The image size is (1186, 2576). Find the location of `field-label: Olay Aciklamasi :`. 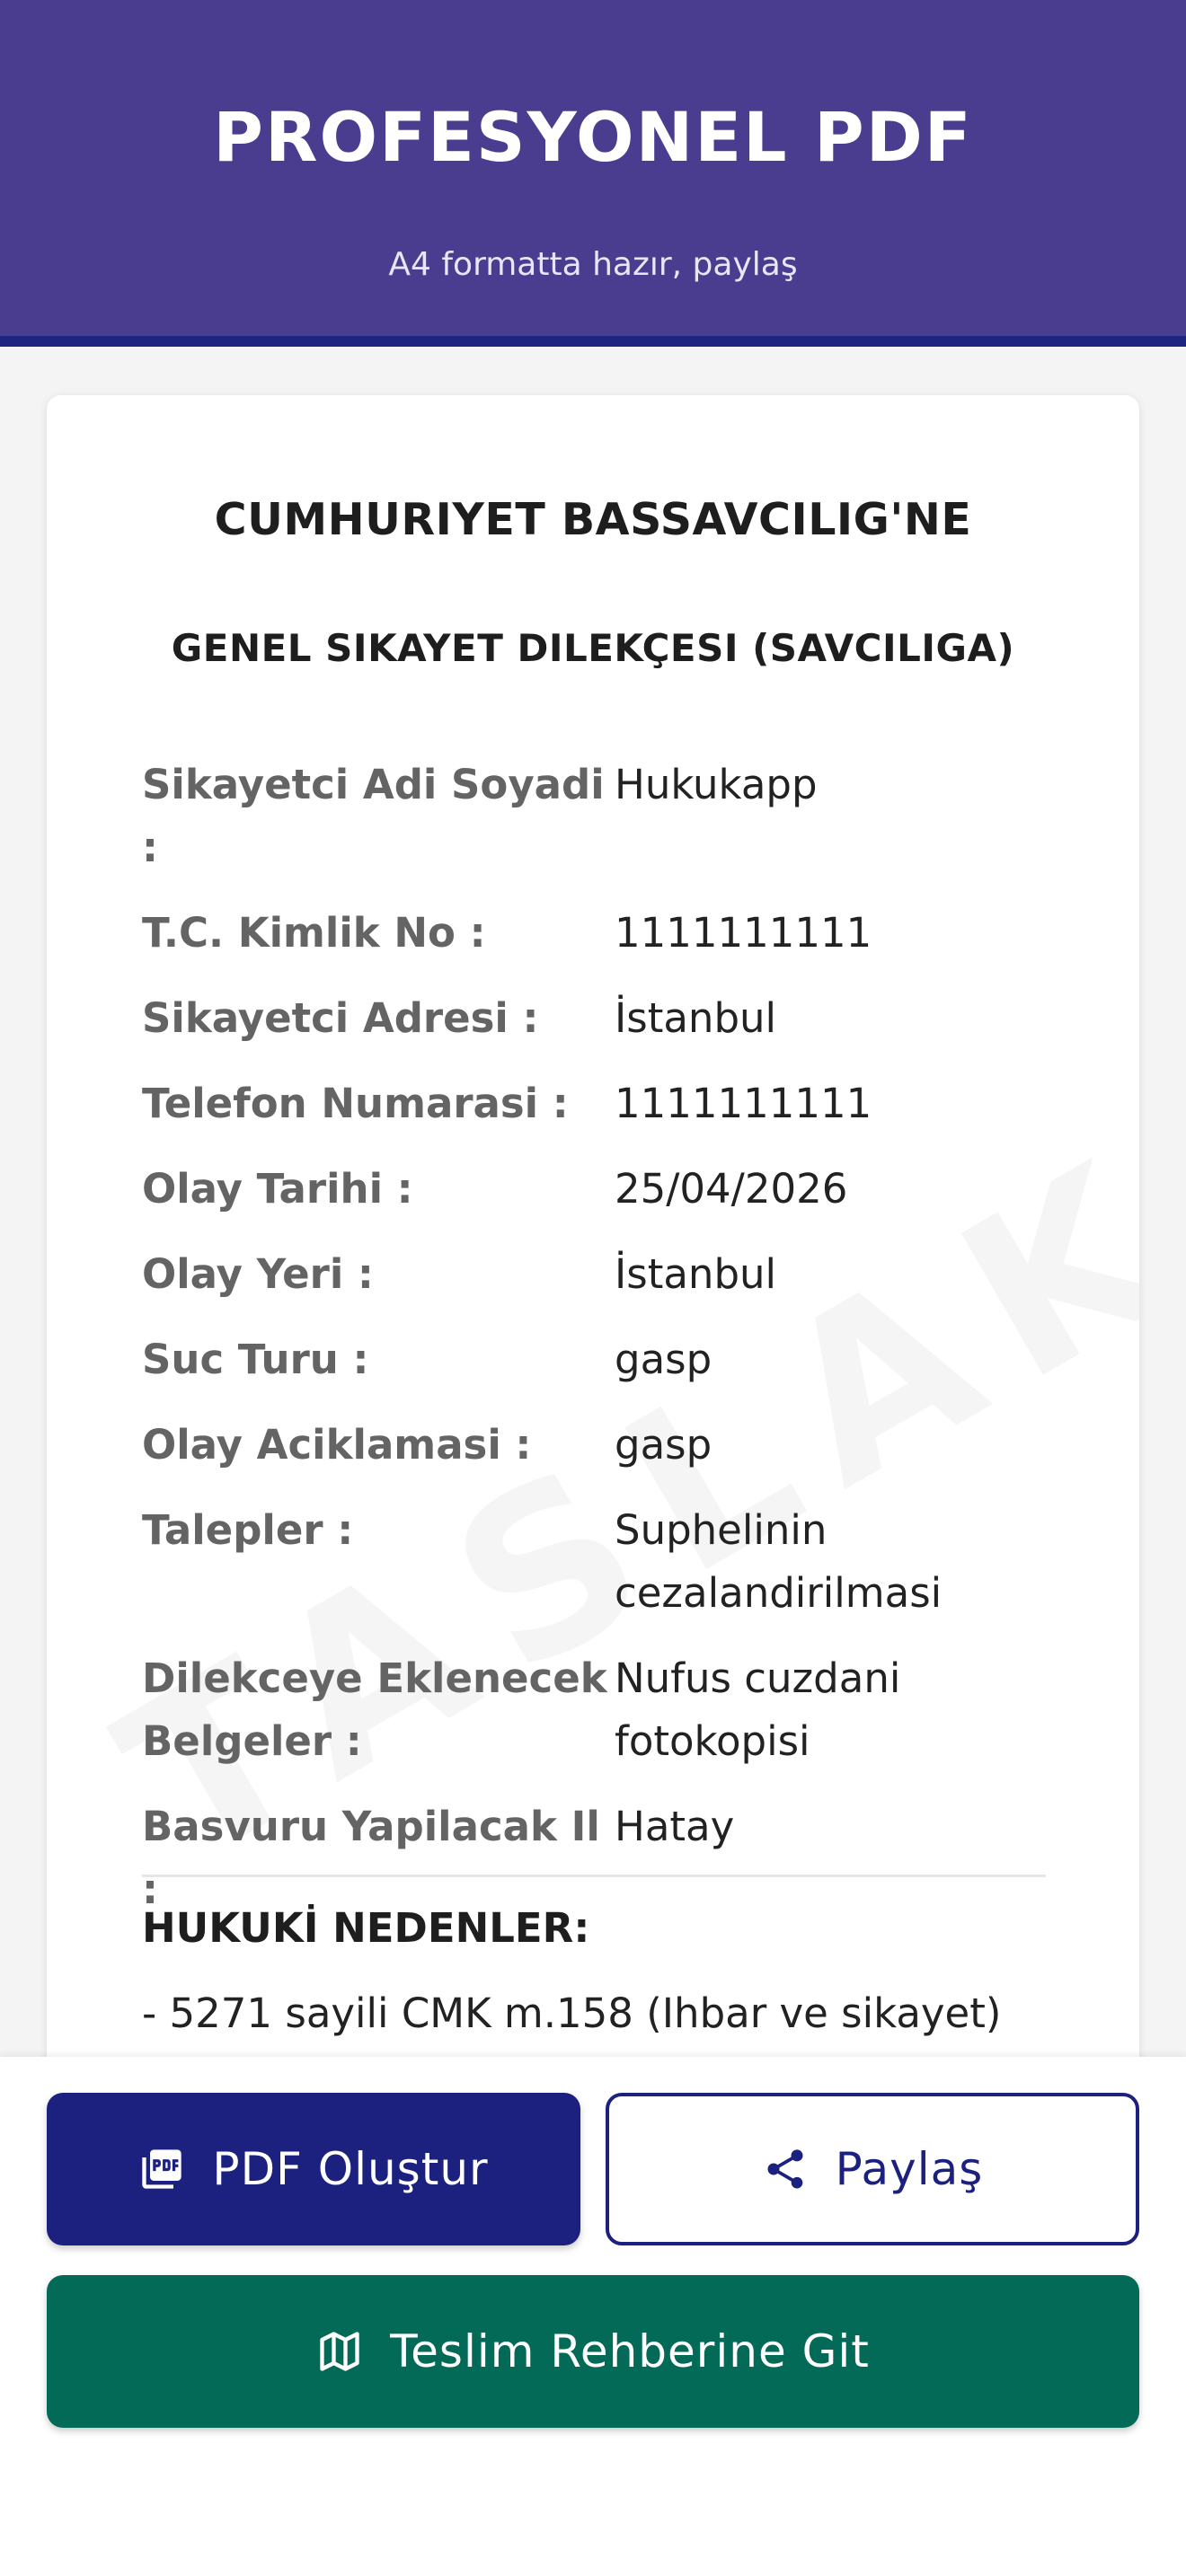

field-label: Olay Aciklamasi : is located at coordinates (337, 1445).